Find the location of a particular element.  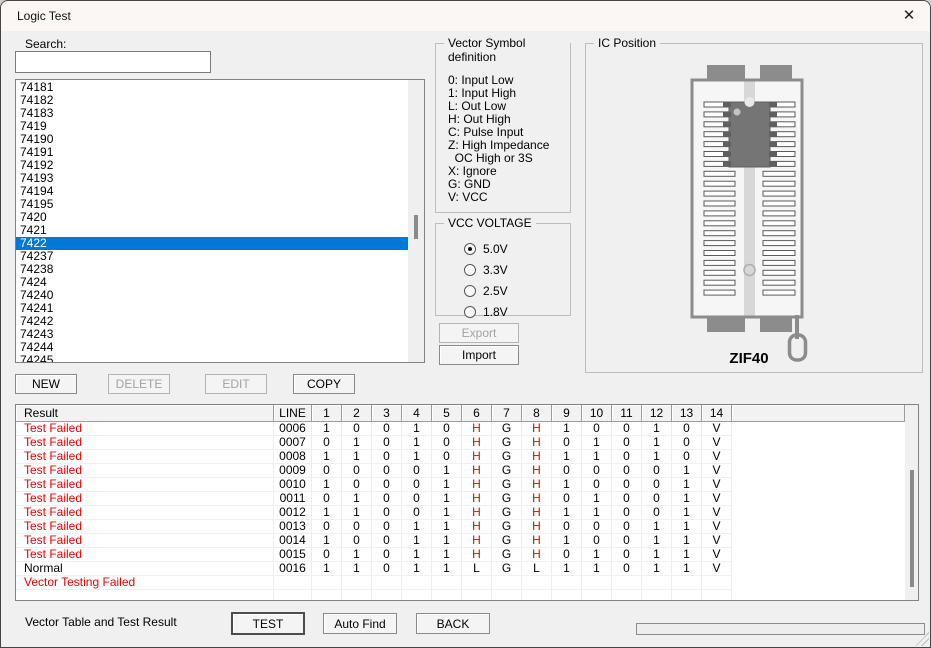

vector-cell: H is located at coordinates (537, 471).